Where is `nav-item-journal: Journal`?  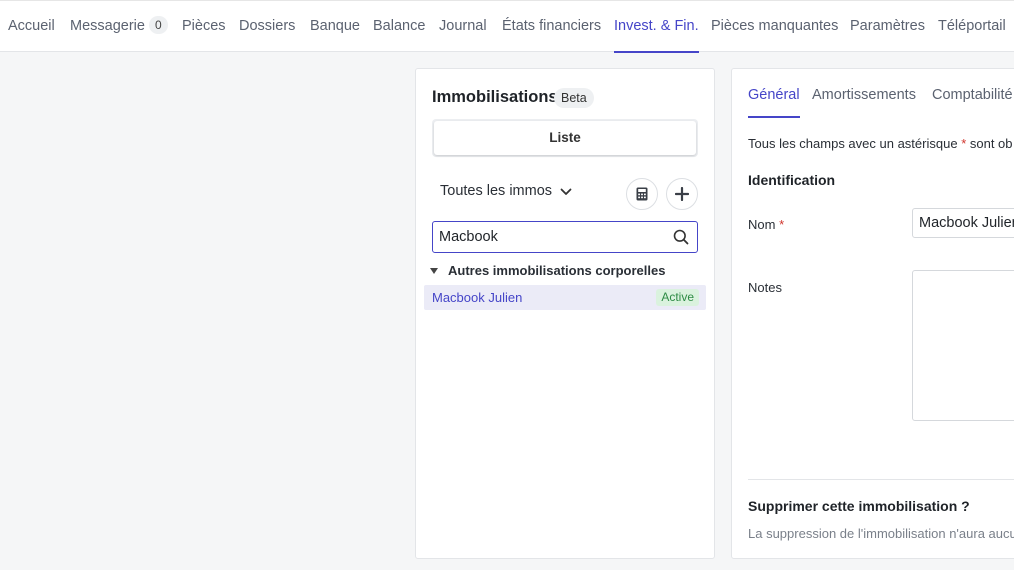
nav-item-journal: Journal is located at coordinates (463, 27).